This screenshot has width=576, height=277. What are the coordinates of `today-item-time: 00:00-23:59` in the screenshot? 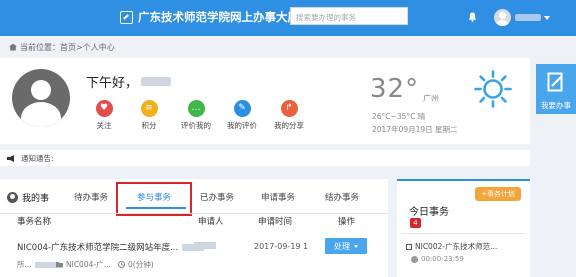 It's located at (437, 259).